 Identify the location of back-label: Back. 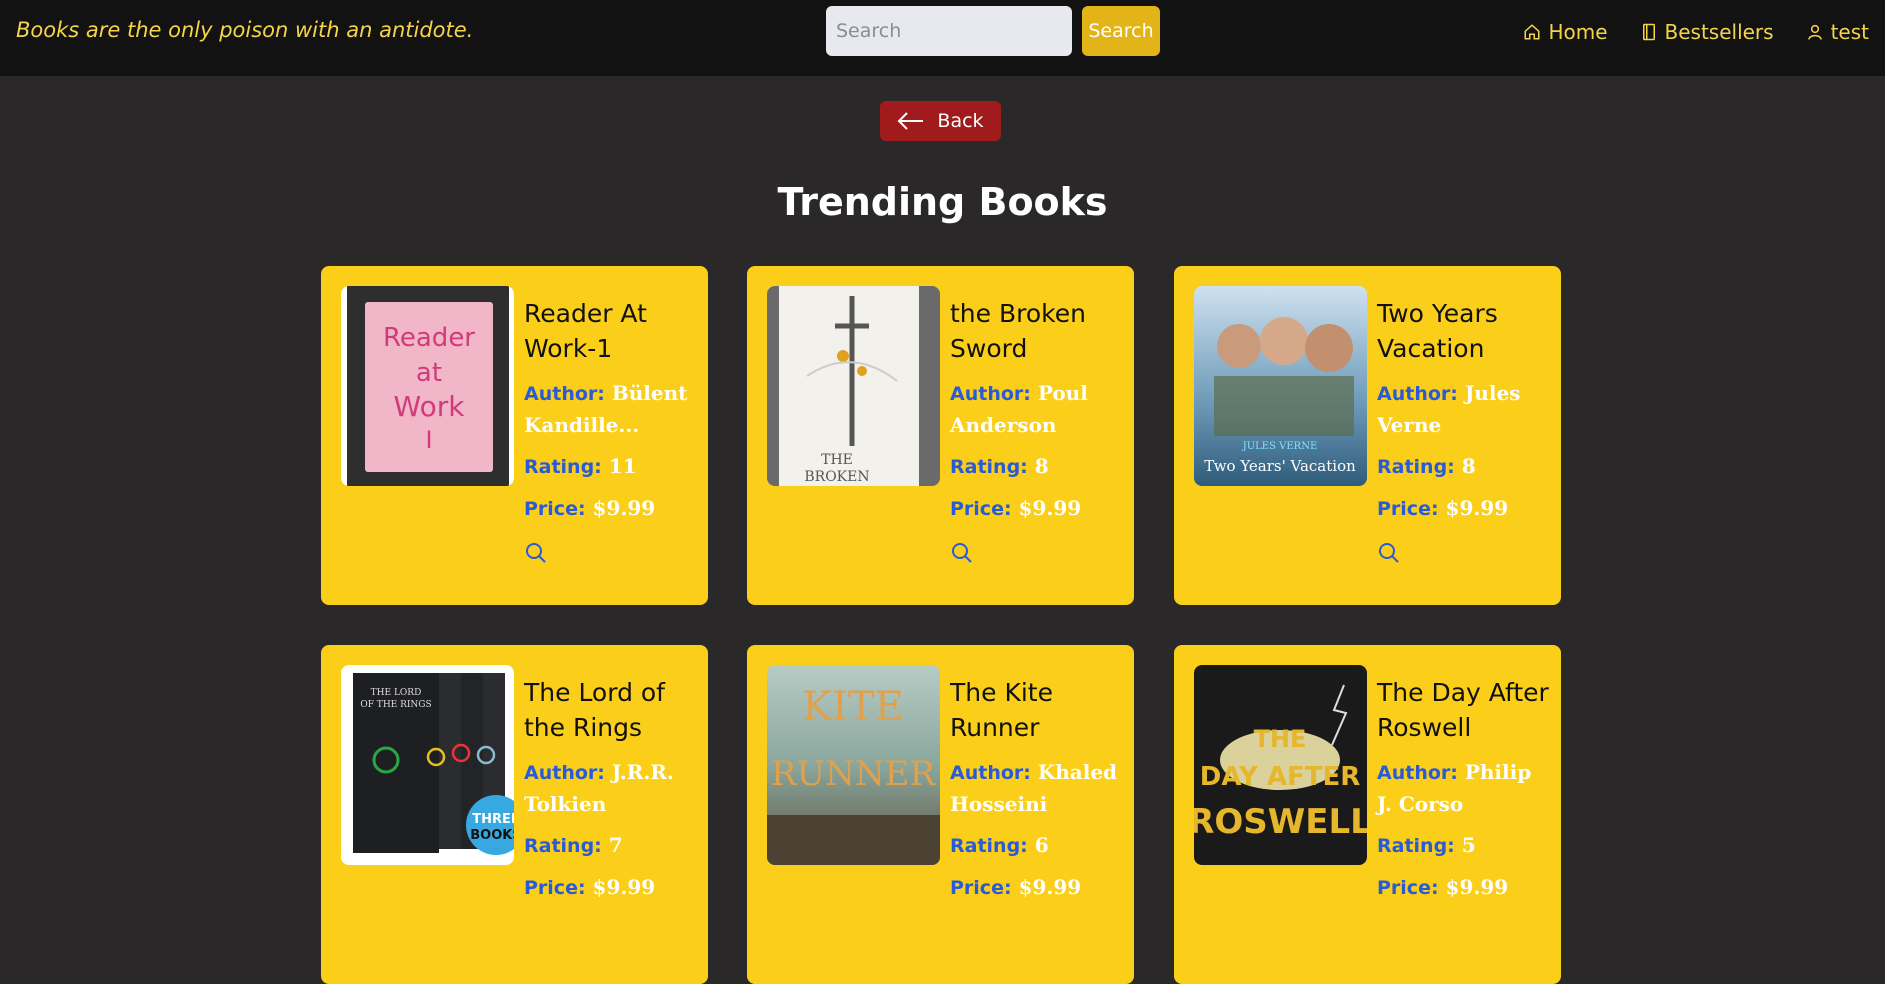
(960, 121).